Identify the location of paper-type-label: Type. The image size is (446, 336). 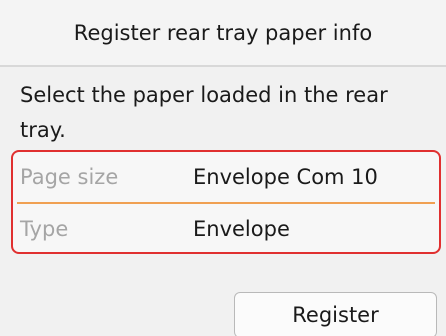
(44, 229).